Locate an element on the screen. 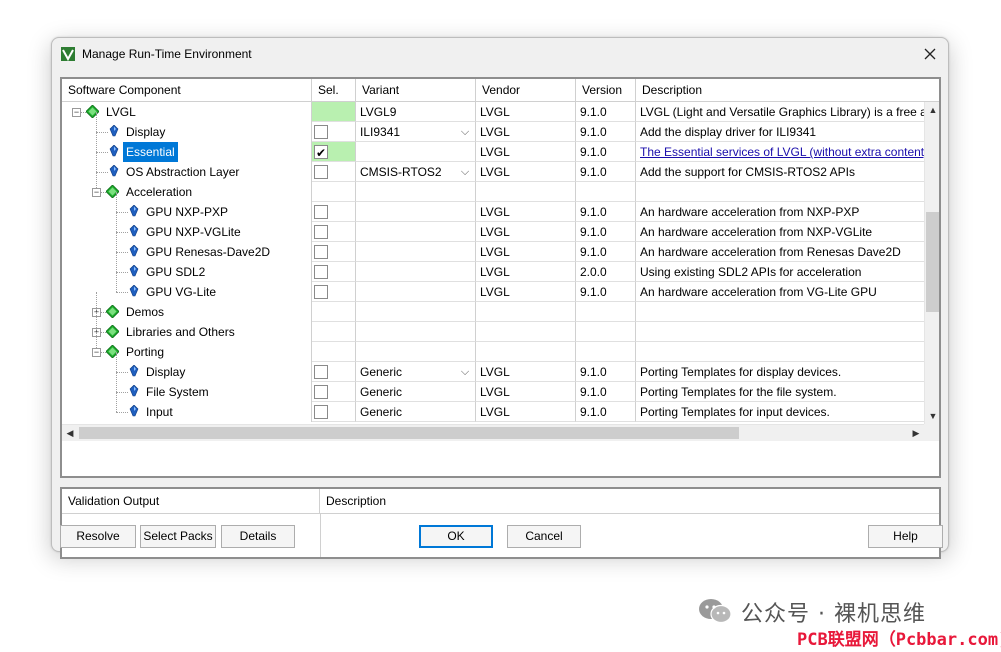 Image resolution: width=1001 pixels, height=652 pixels. component-name: Porting is located at coordinates (145, 352).